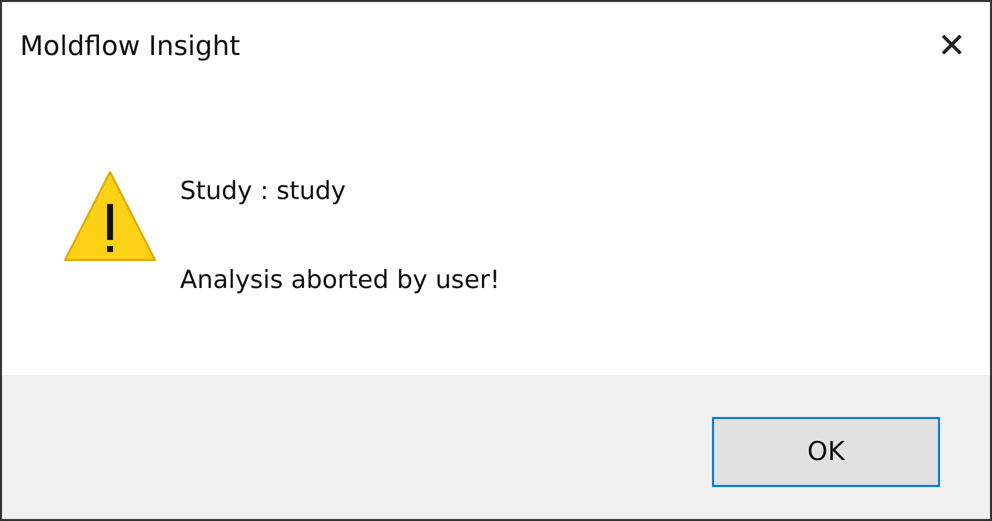 The width and height of the screenshot is (992, 521). Describe the element at coordinates (826, 452) in the screenshot. I see `ok-button: OK` at that location.